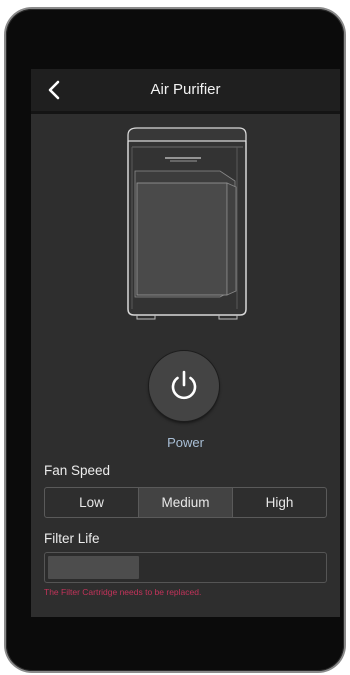  I want to click on fan-speed-selector: Low Medium High, so click(185, 502).